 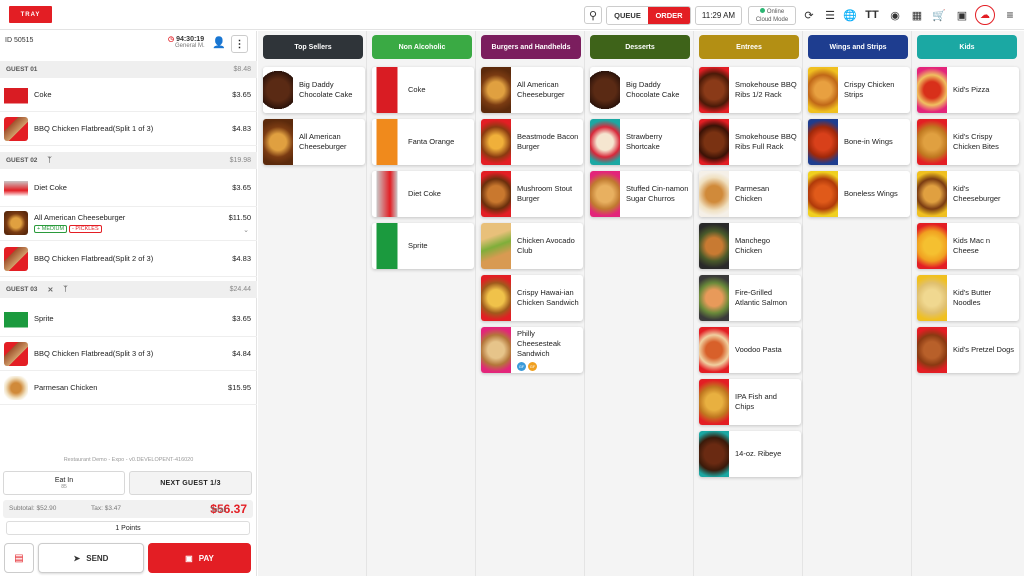 What do you see at coordinates (968, 298) in the screenshot?
I see `menu-item: Kid's Butter Noodles` at bounding box center [968, 298].